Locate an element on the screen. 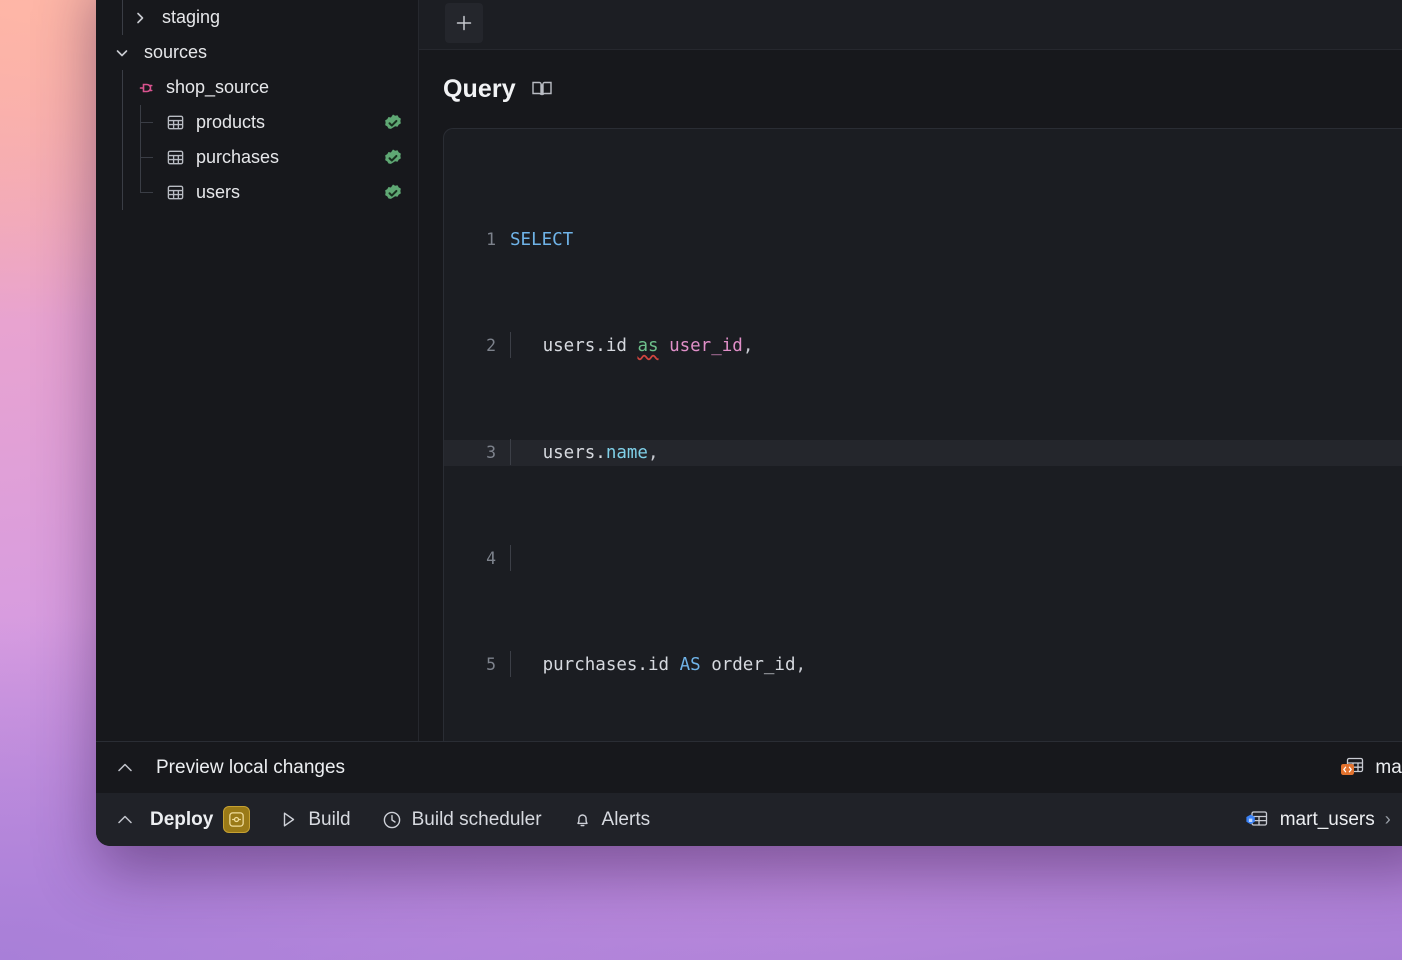 This screenshot has height=960, width=1402. tab-strip is located at coordinates (910, 25).